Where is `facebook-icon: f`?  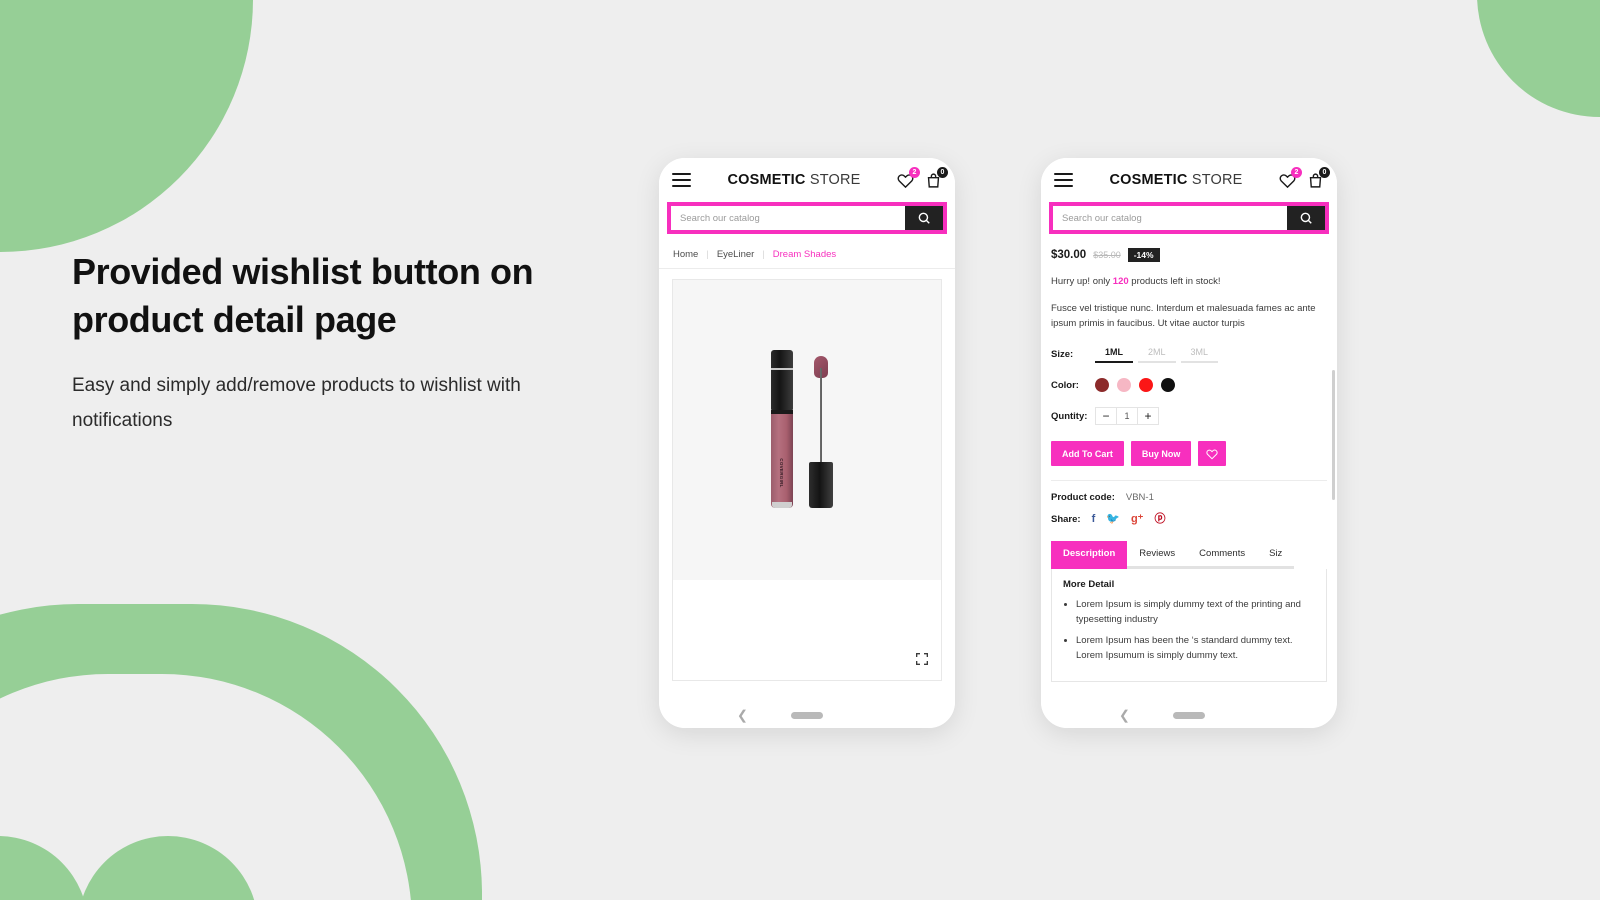 facebook-icon: f is located at coordinates (1094, 519).